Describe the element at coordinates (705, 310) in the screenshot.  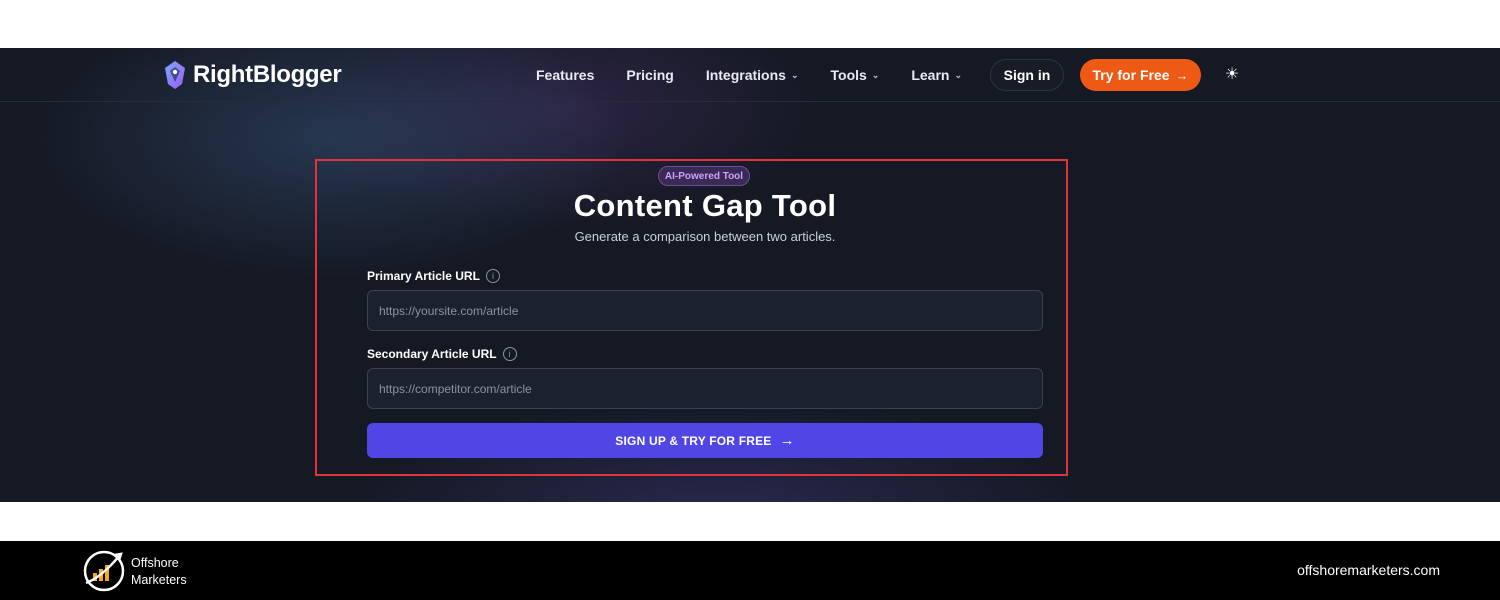
I see `primary-url-input` at that location.